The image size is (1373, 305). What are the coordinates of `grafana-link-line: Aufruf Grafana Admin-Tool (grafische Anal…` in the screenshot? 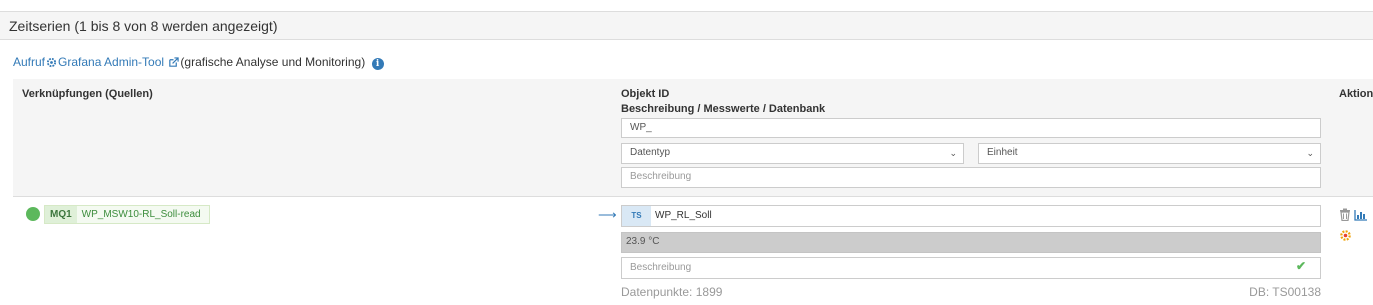 It's located at (198, 63).